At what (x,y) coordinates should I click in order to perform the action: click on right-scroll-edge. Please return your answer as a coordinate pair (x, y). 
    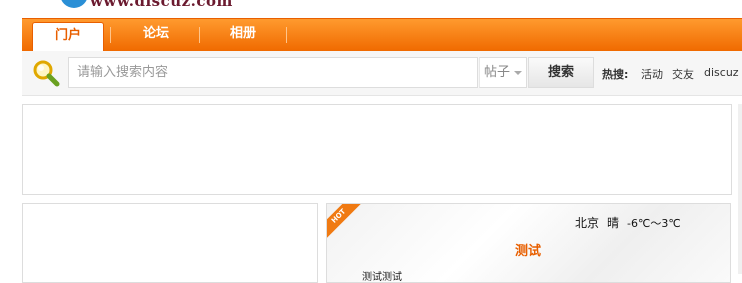
    Looking at the image, I should click on (740, 189).